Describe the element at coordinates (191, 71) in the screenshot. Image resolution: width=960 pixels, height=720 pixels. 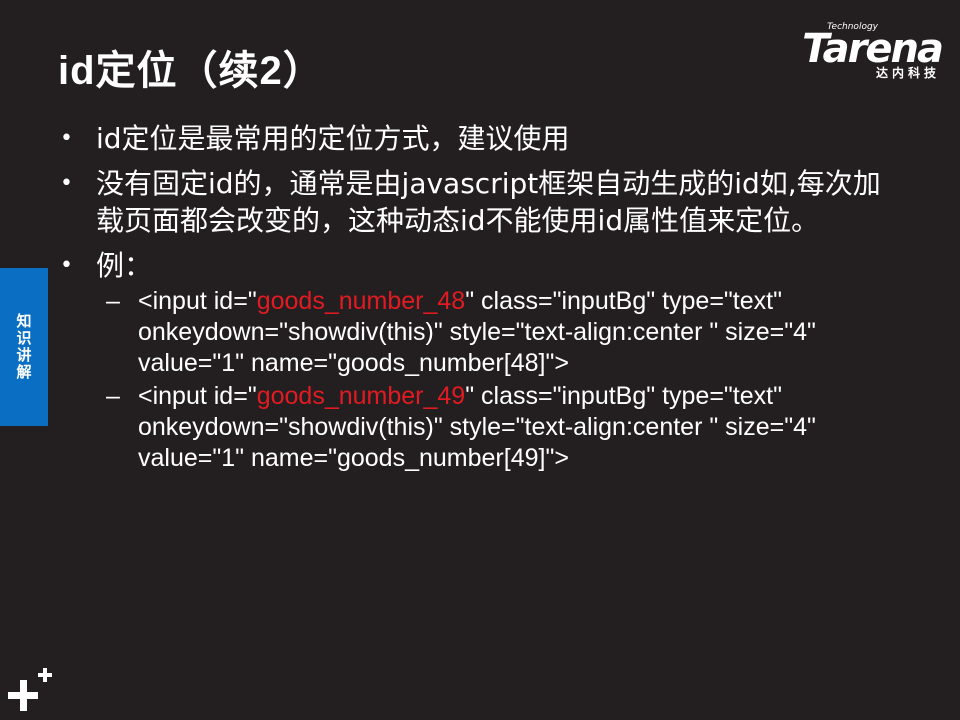
I see `slide-title: id定位（续2）` at that location.